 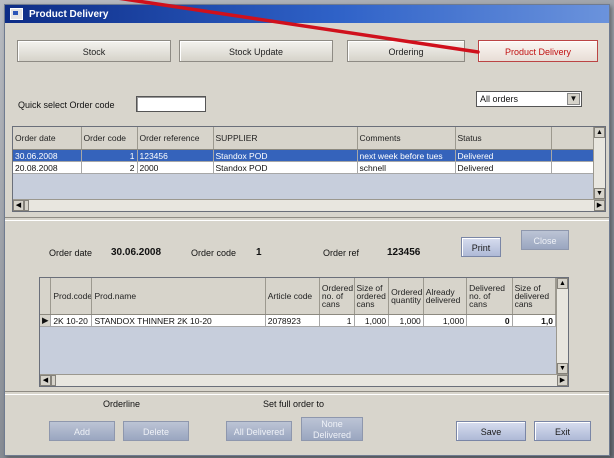 What do you see at coordinates (66, 105) in the screenshot?
I see `quick-select-label: Quick select Order code` at bounding box center [66, 105].